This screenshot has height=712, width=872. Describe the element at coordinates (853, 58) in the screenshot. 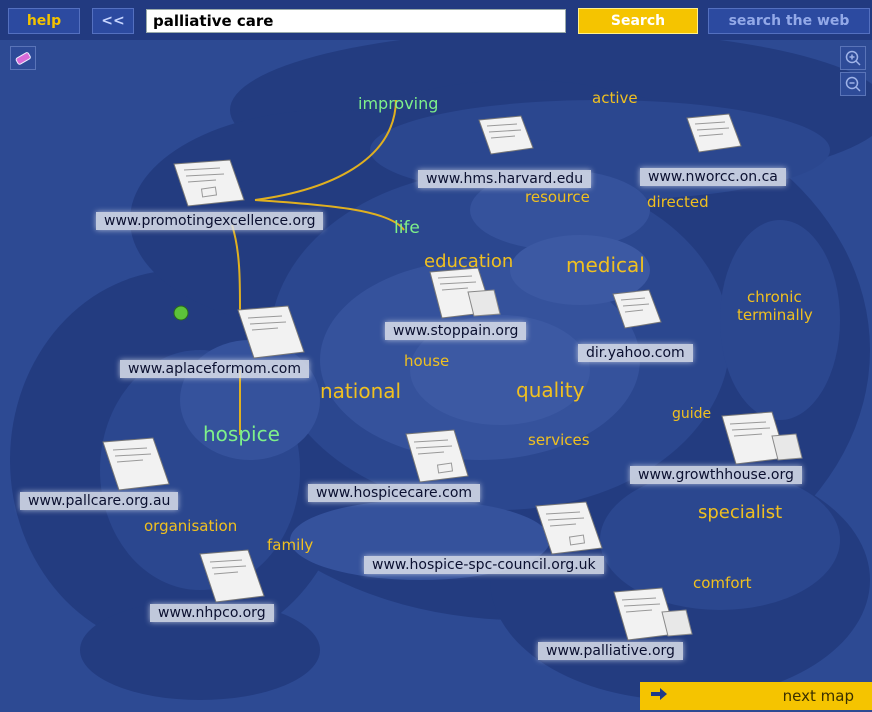

I see `zoom-in-icon` at that location.